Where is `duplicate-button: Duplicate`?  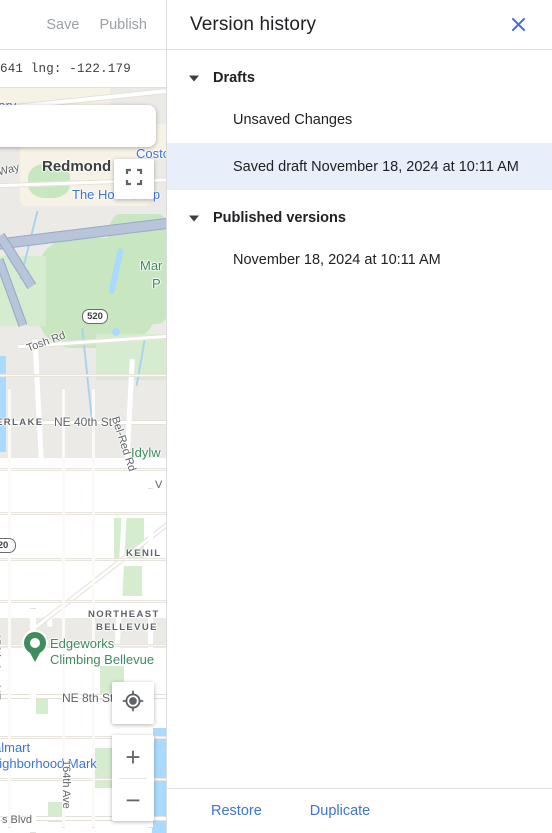 duplicate-button: Duplicate is located at coordinates (340, 811).